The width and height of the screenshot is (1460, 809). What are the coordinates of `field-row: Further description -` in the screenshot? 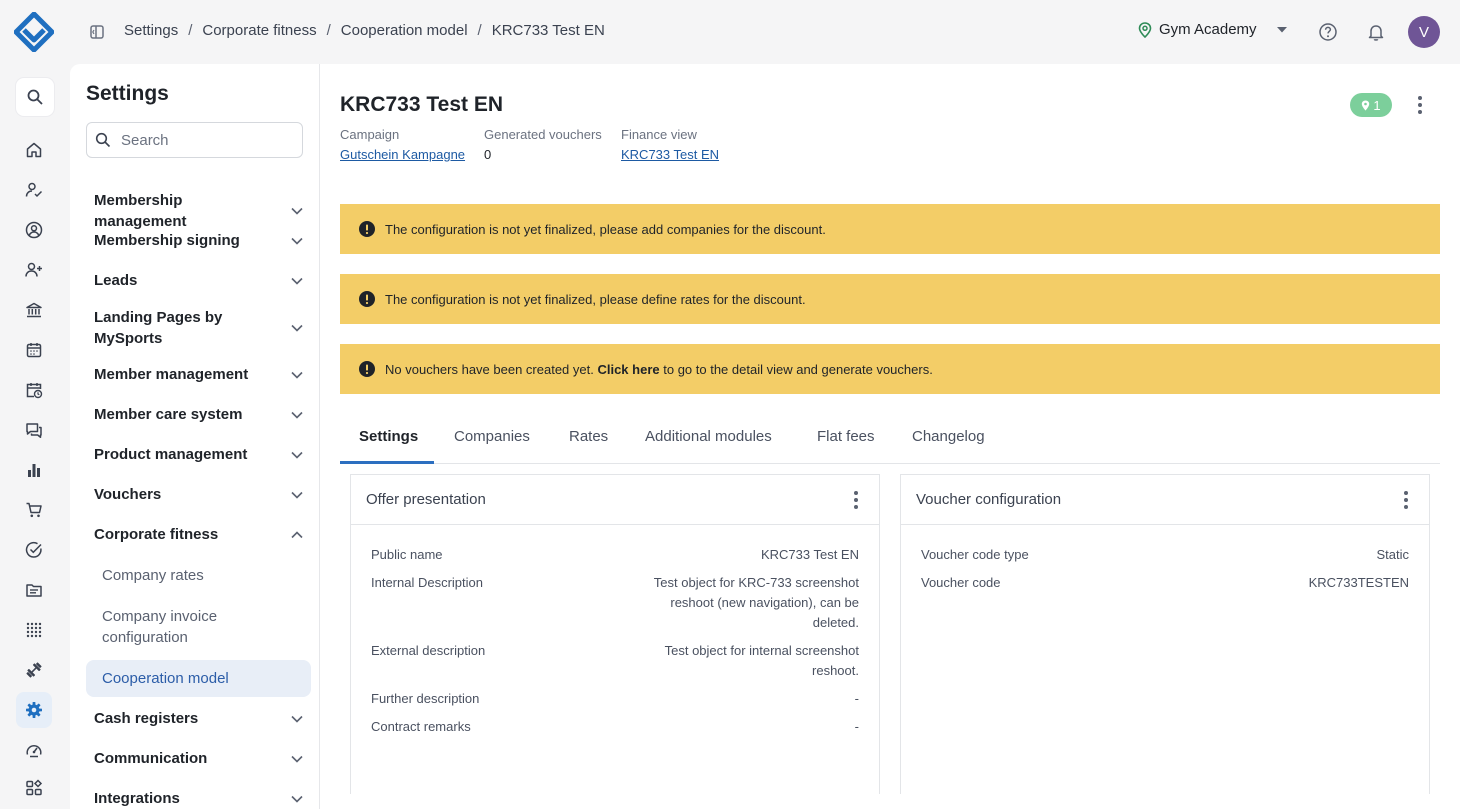 It's located at (615, 699).